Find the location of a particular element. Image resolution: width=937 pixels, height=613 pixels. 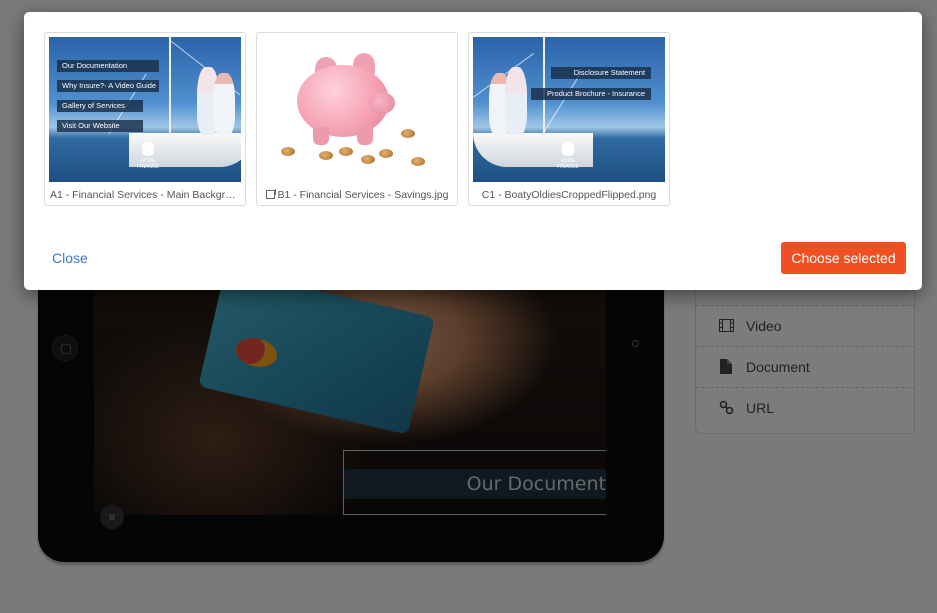

asset-image-piggy-bank is located at coordinates (357, 109).